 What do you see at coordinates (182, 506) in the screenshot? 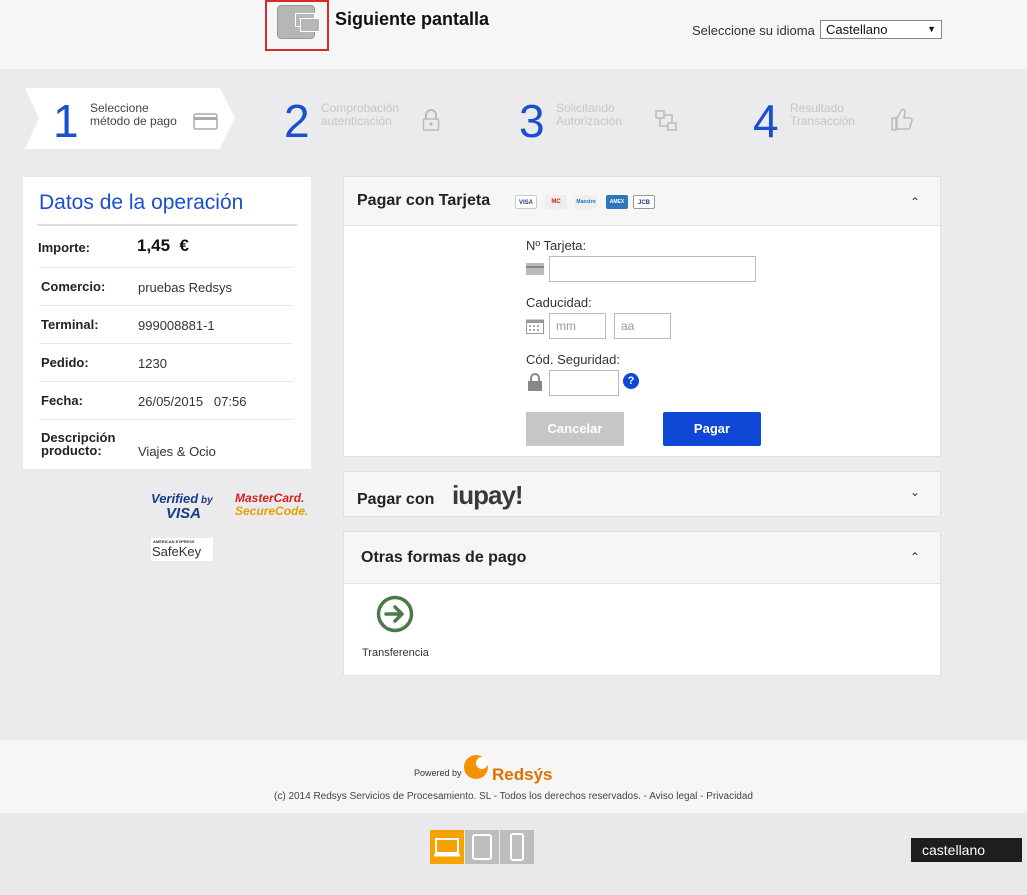
I see `verified-by-visa-logo: Verified by VISA` at bounding box center [182, 506].